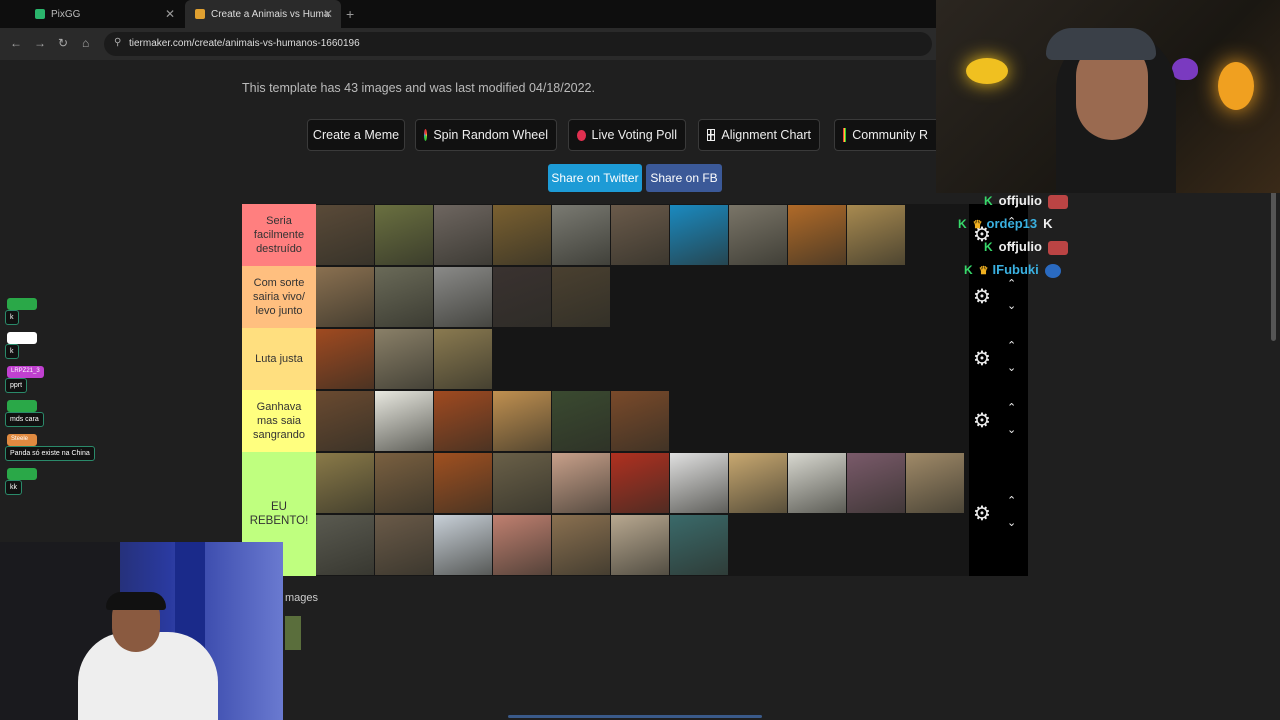  What do you see at coordinates (16, 43) in the screenshot?
I see `back-icon: ←` at bounding box center [16, 43].